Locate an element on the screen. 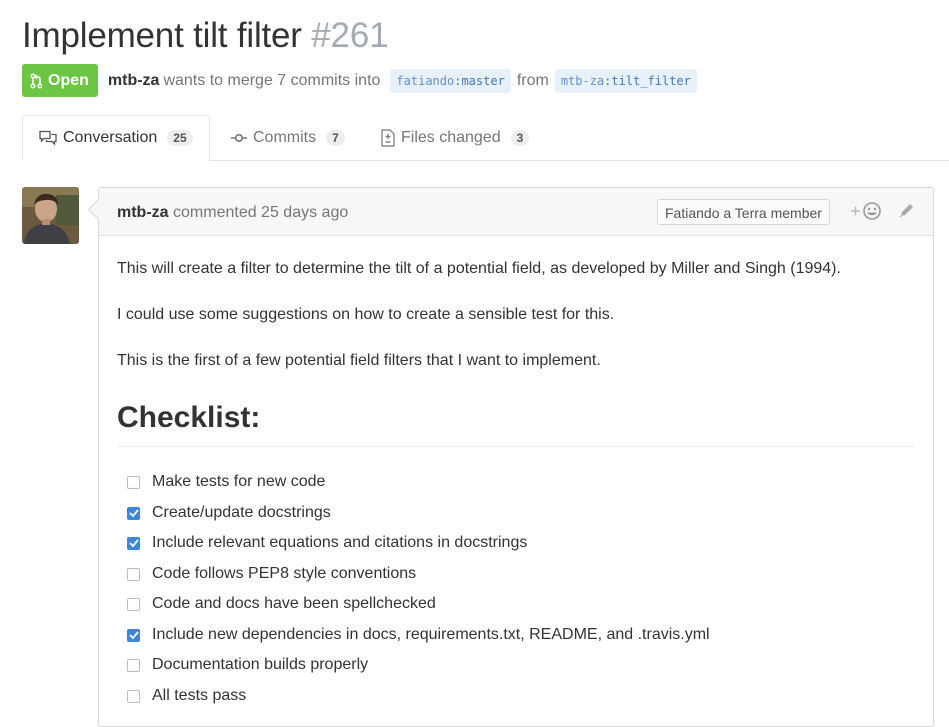  tab-conversation: Conversation 25 is located at coordinates (116, 138).